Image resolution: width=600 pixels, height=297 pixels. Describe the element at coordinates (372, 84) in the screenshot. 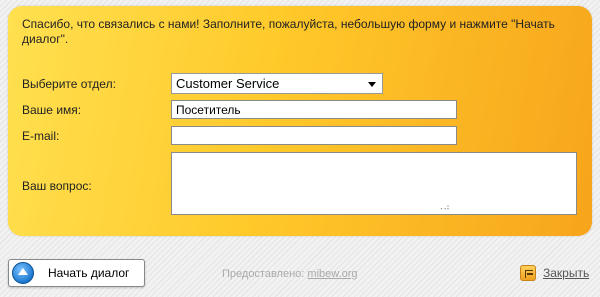

I see `chevron-down-icon` at that location.